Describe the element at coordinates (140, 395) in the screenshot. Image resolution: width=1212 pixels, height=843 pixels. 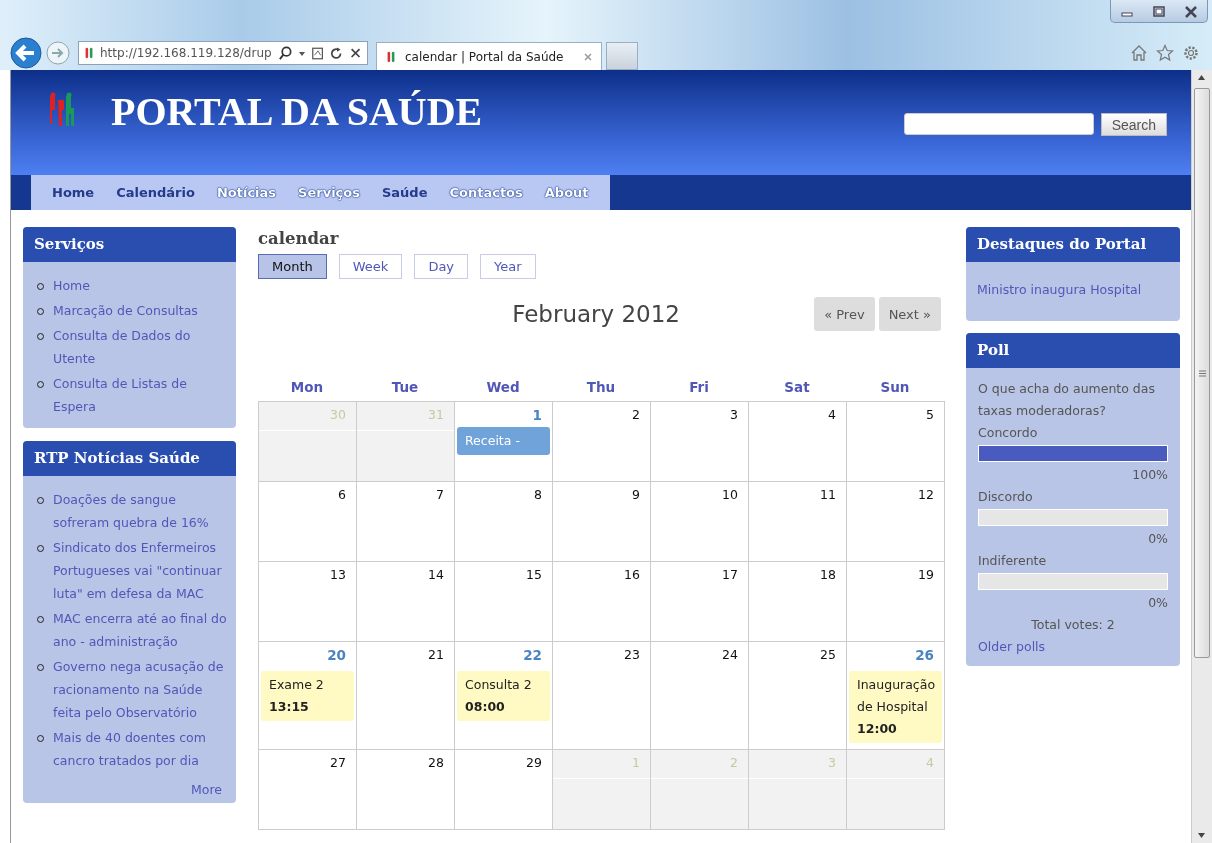
I see `sidebar-link: Consulta de Listas de Espera` at that location.